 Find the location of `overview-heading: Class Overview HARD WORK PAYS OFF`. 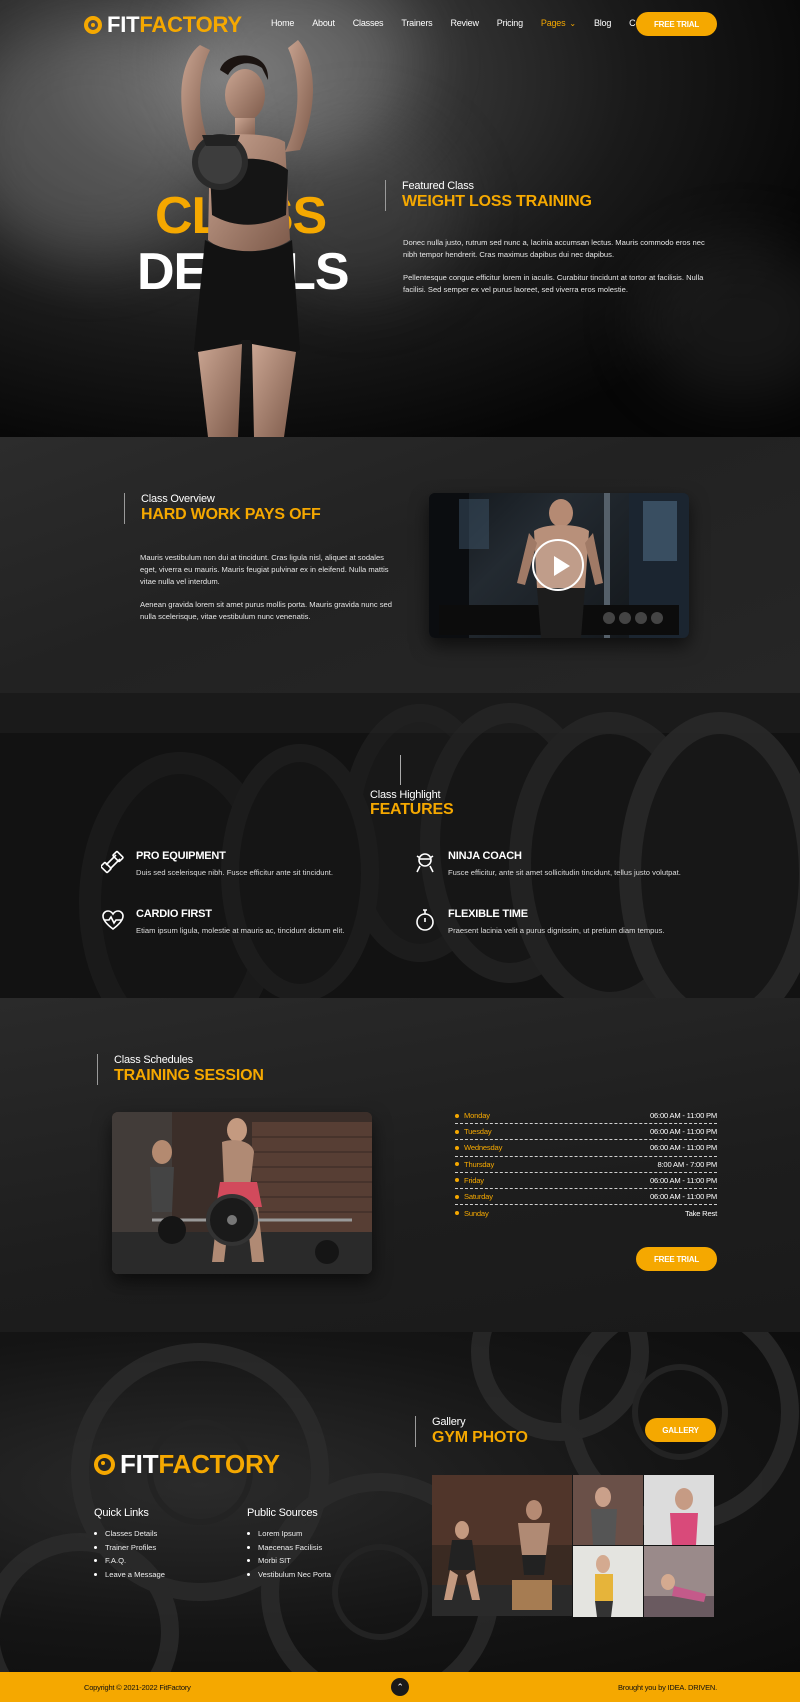

overview-heading: Class Overview HARD WORK PAYS OFF is located at coordinates (222, 508).